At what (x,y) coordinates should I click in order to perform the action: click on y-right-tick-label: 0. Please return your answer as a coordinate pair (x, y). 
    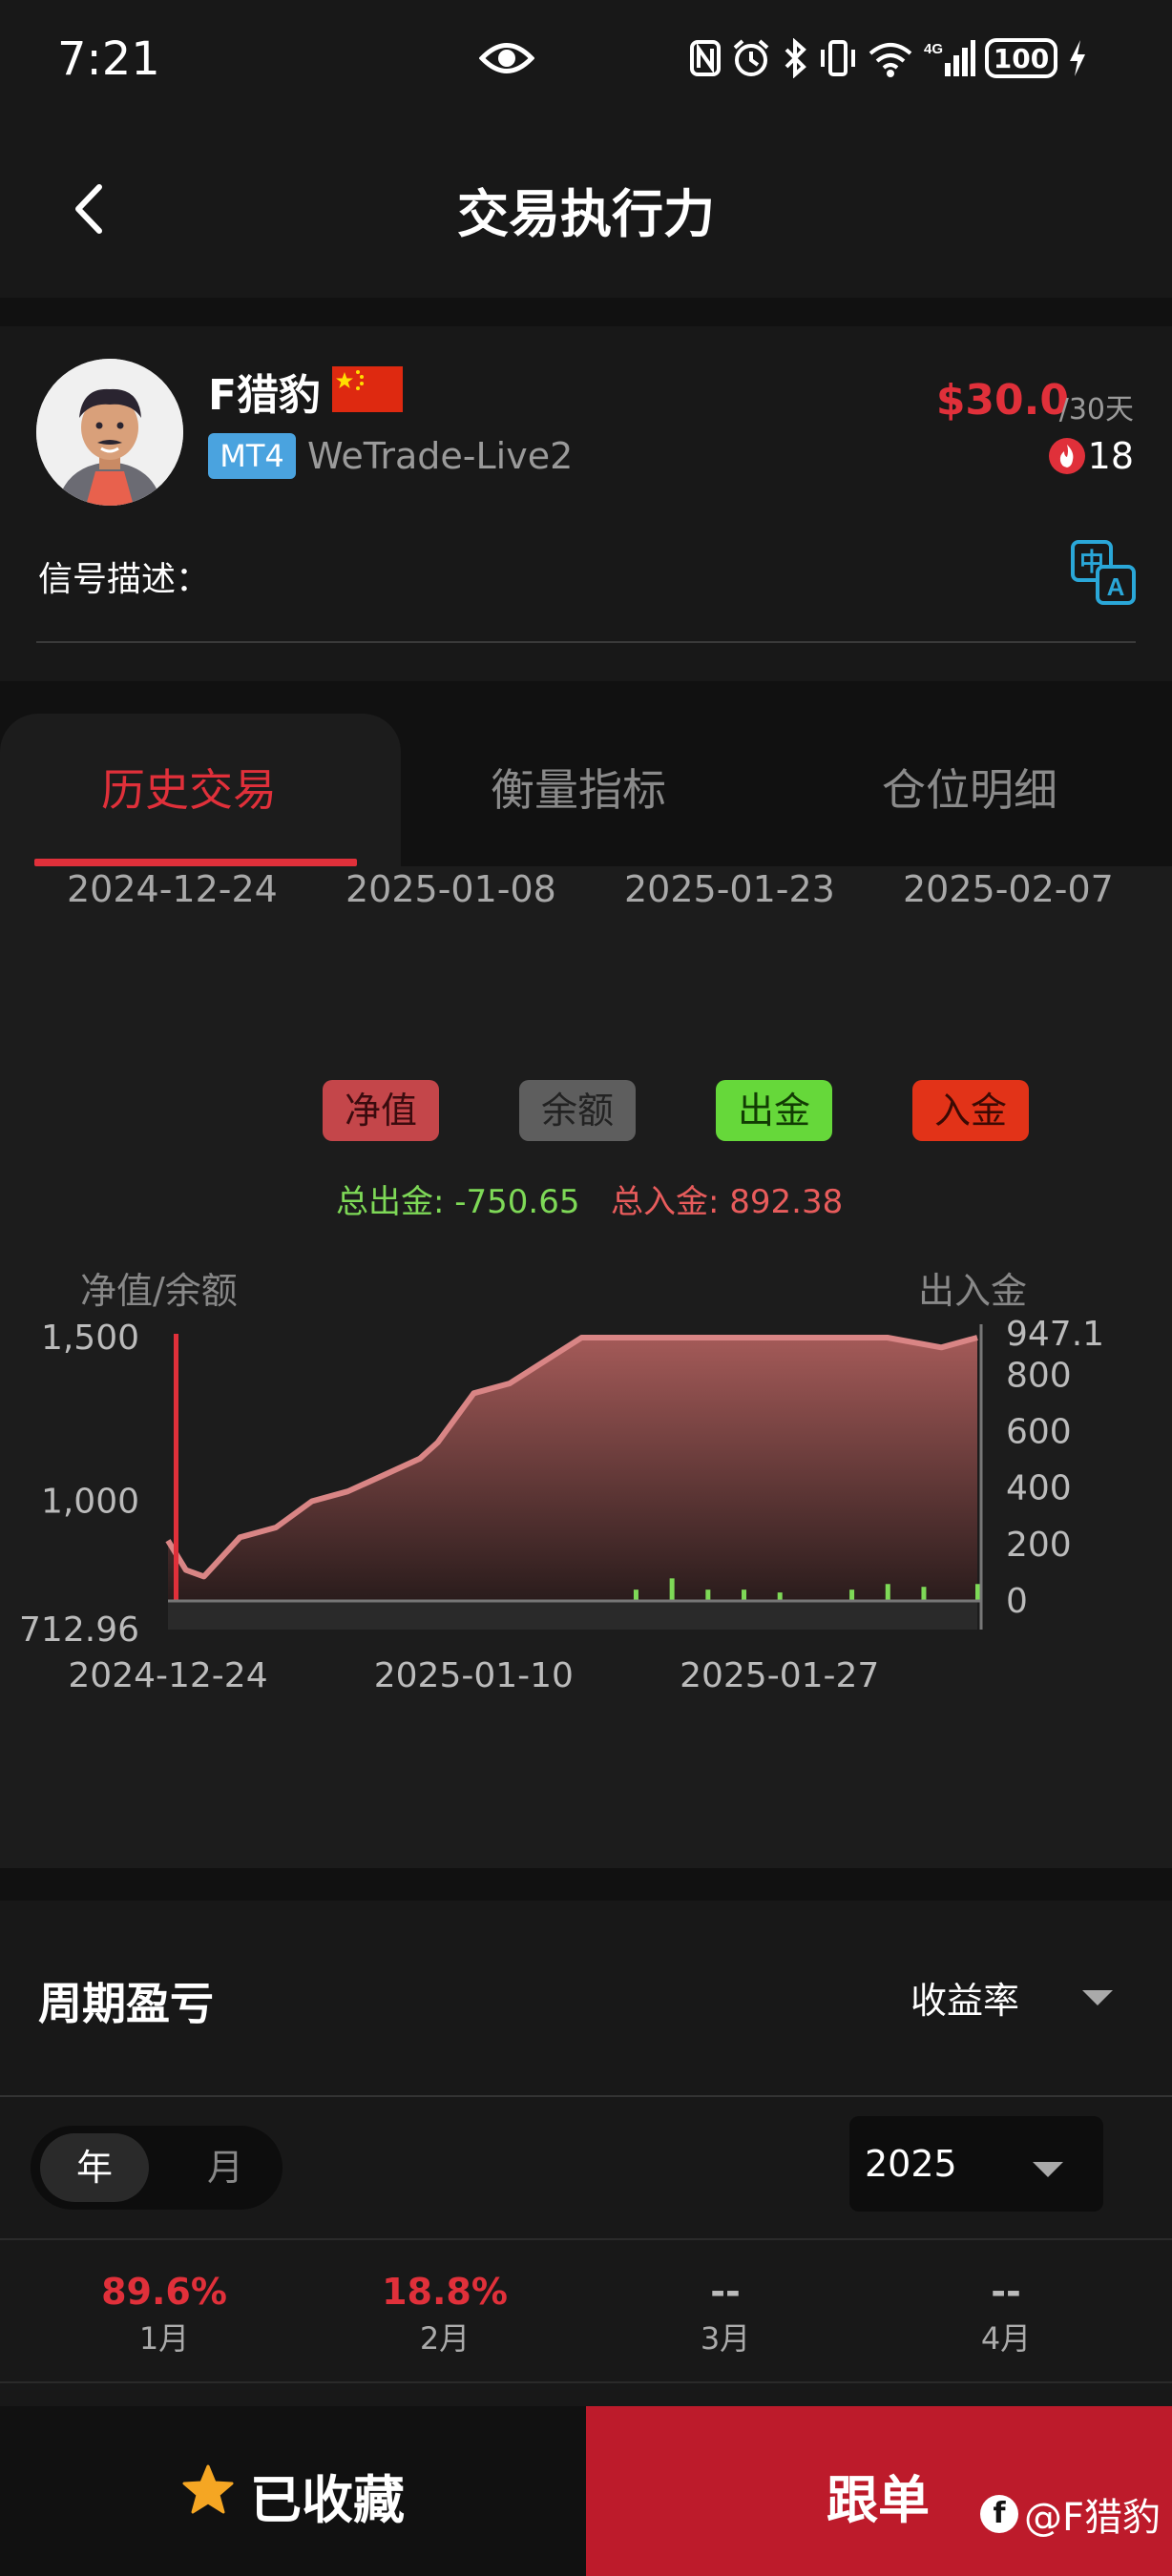
    Looking at the image, I should click on (1017, 1601).